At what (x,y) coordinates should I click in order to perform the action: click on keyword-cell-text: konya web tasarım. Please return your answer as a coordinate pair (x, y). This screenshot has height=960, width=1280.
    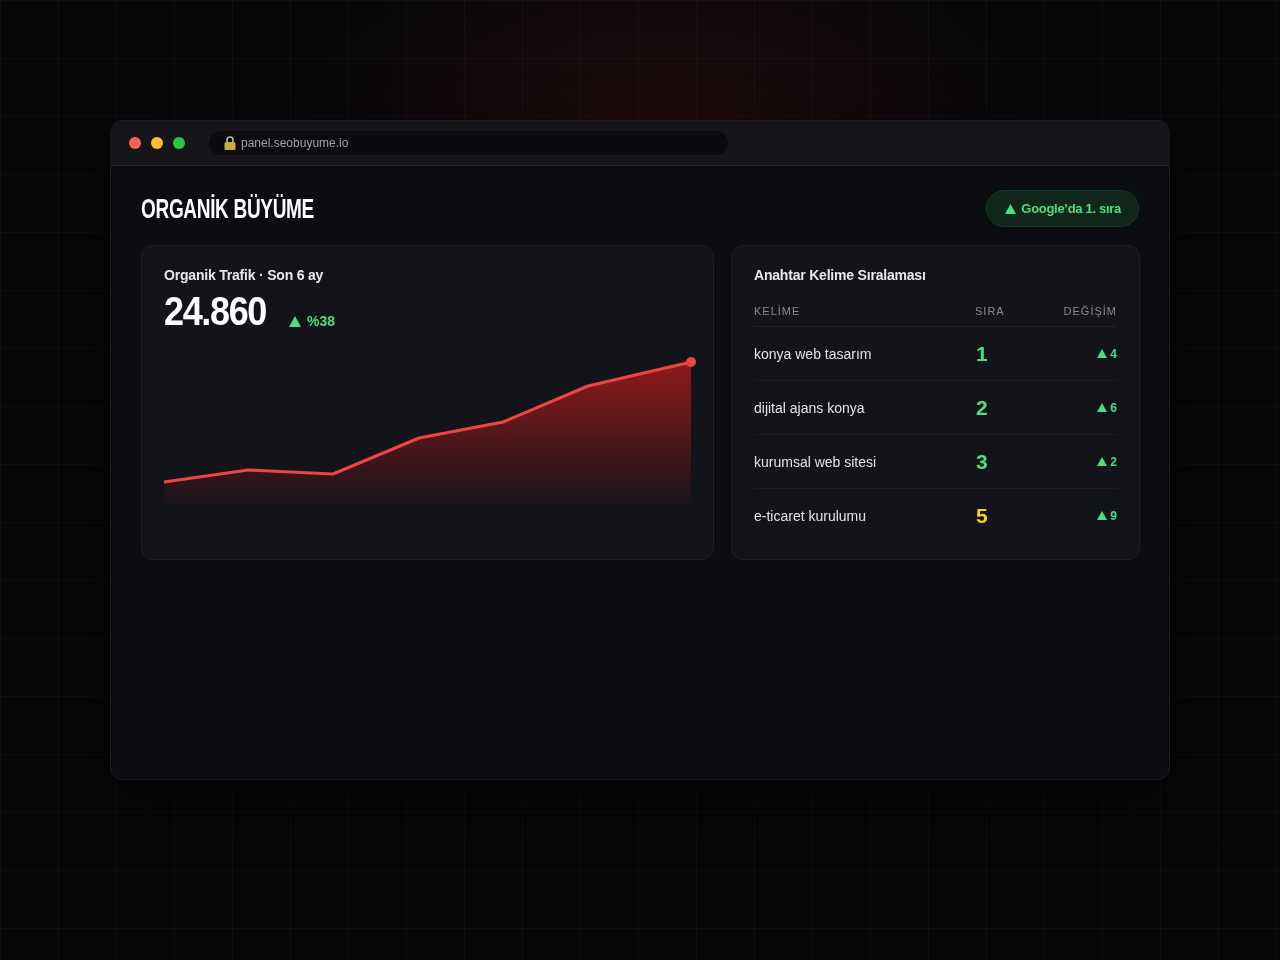
    Looking at the image, I should click on (813, 353).